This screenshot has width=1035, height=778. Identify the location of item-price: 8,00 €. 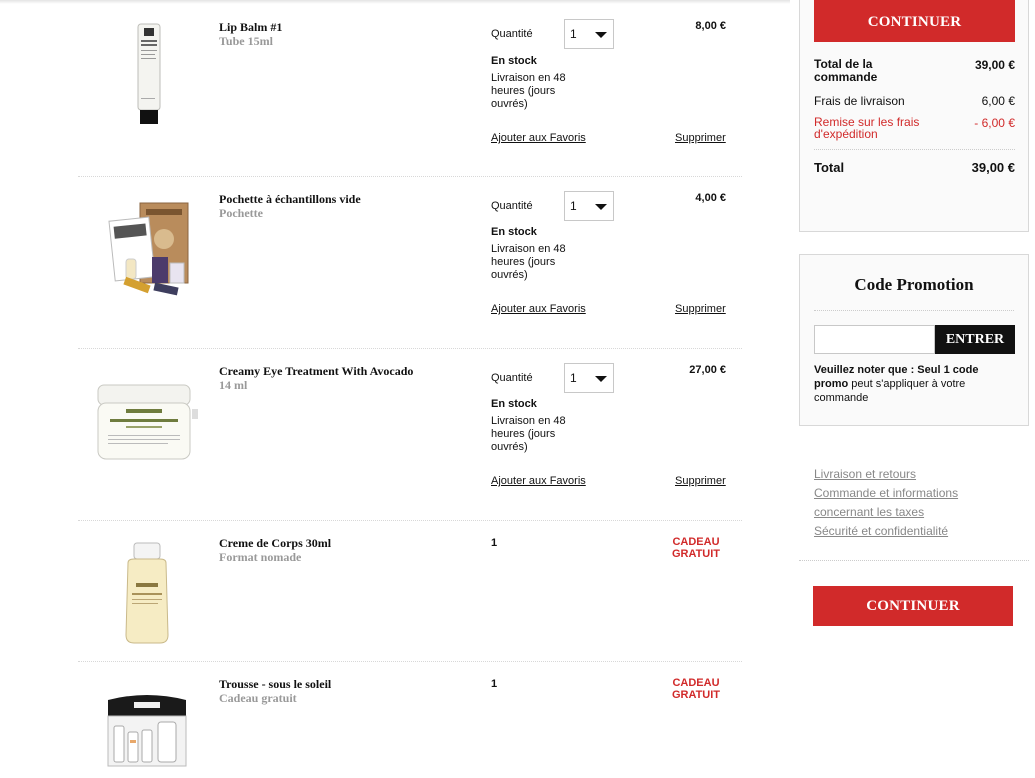
(710, 26).